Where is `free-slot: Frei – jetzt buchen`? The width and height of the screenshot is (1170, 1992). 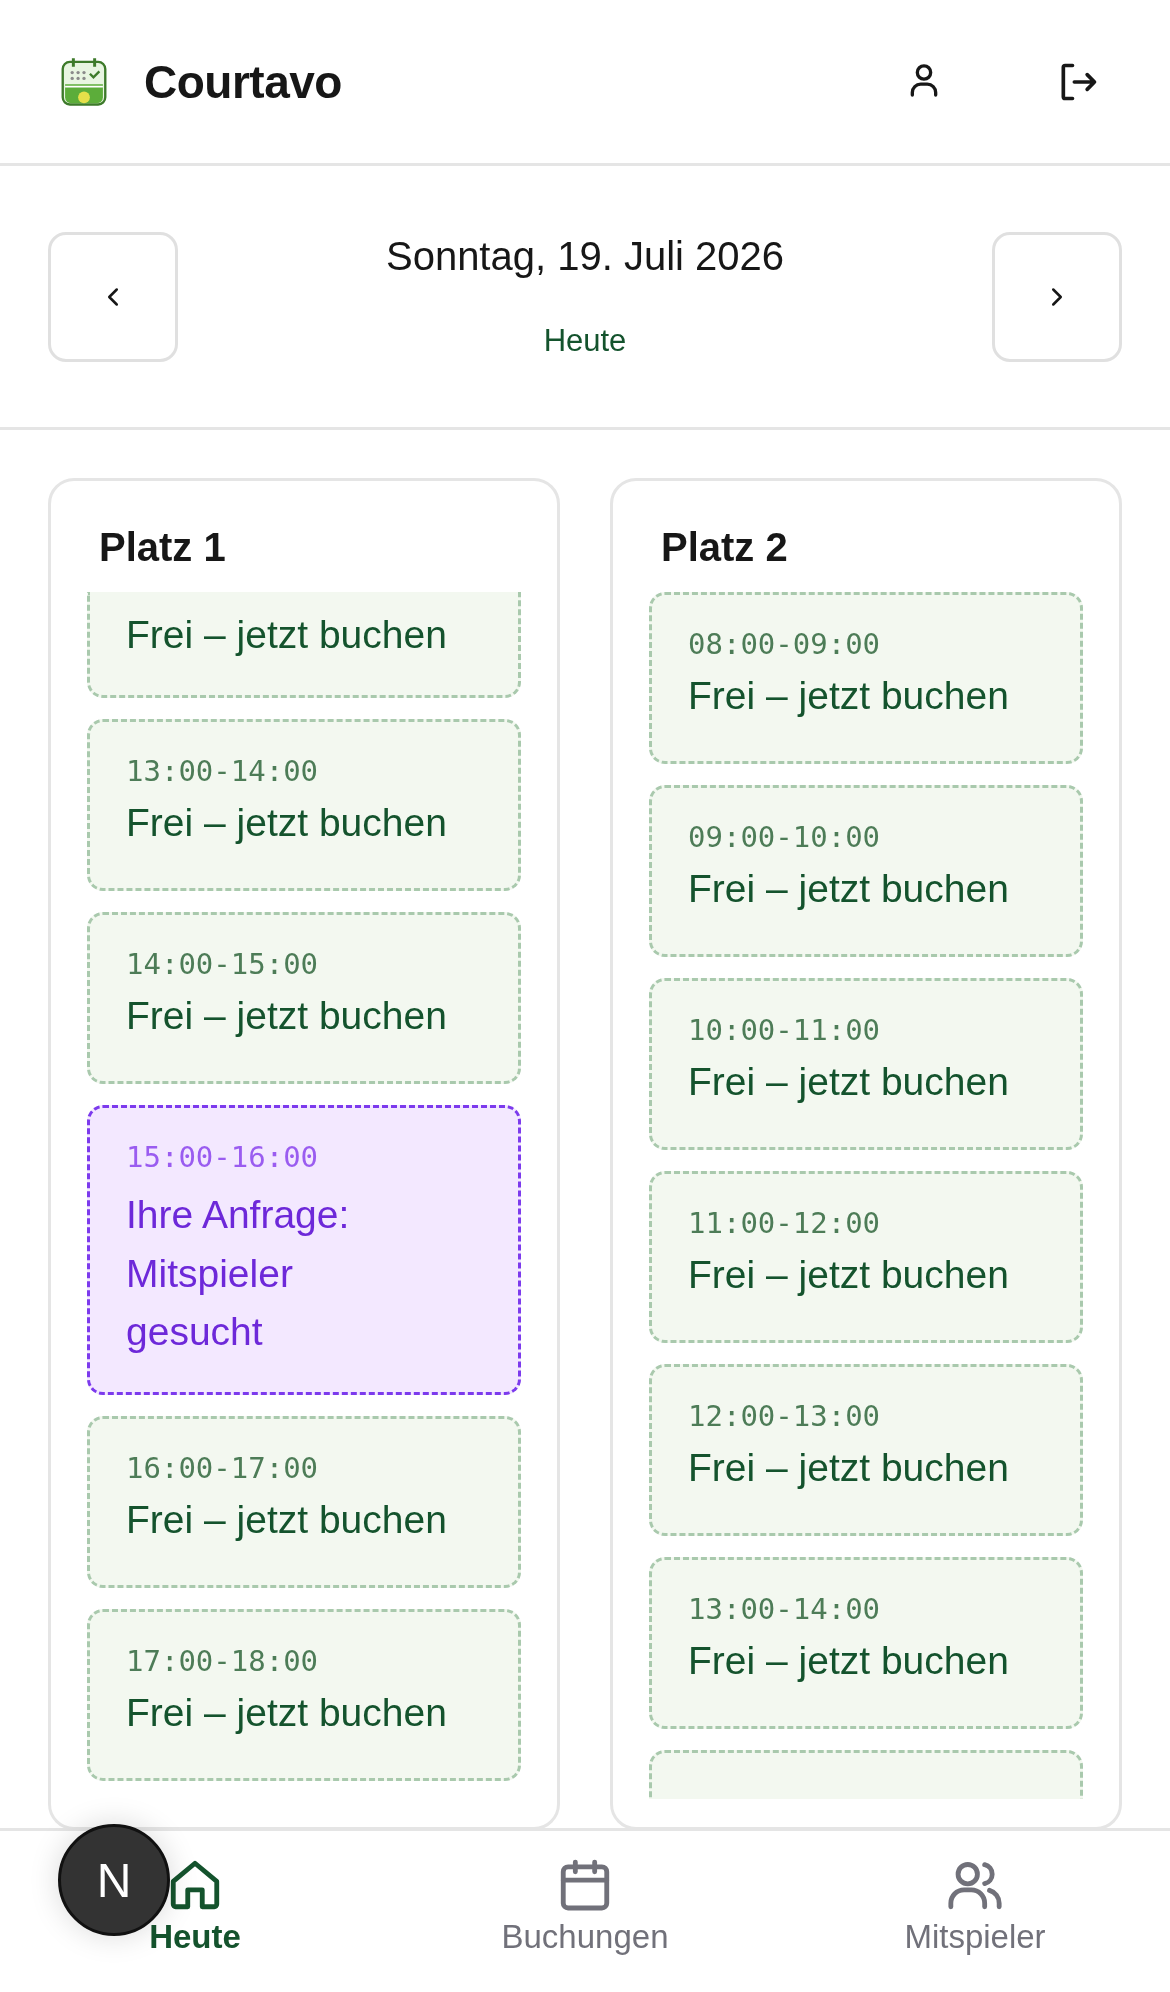
free-slot: Frei – jetzt buchen is located at coordinates (304, 645).